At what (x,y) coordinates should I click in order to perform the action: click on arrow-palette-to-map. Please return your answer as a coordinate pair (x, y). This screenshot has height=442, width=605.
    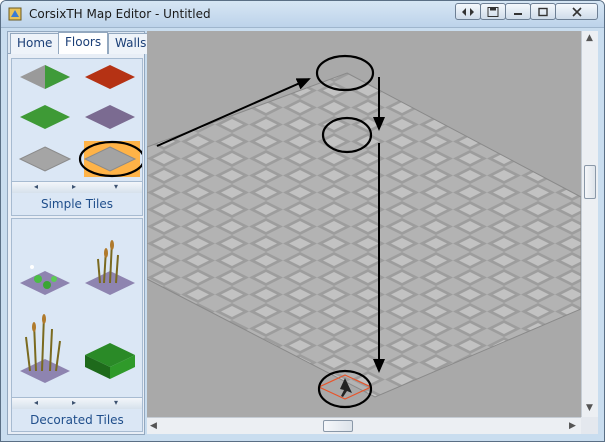
    Looking at the image, I should click on (233, 112).